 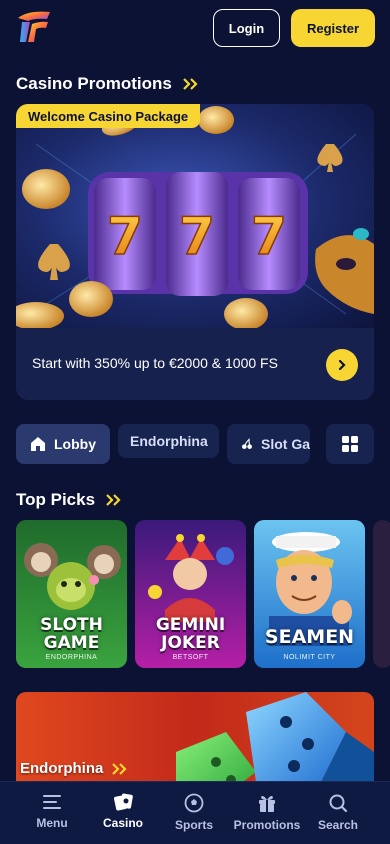 I want to click on register-button: Register, so click(x=333, y=28).